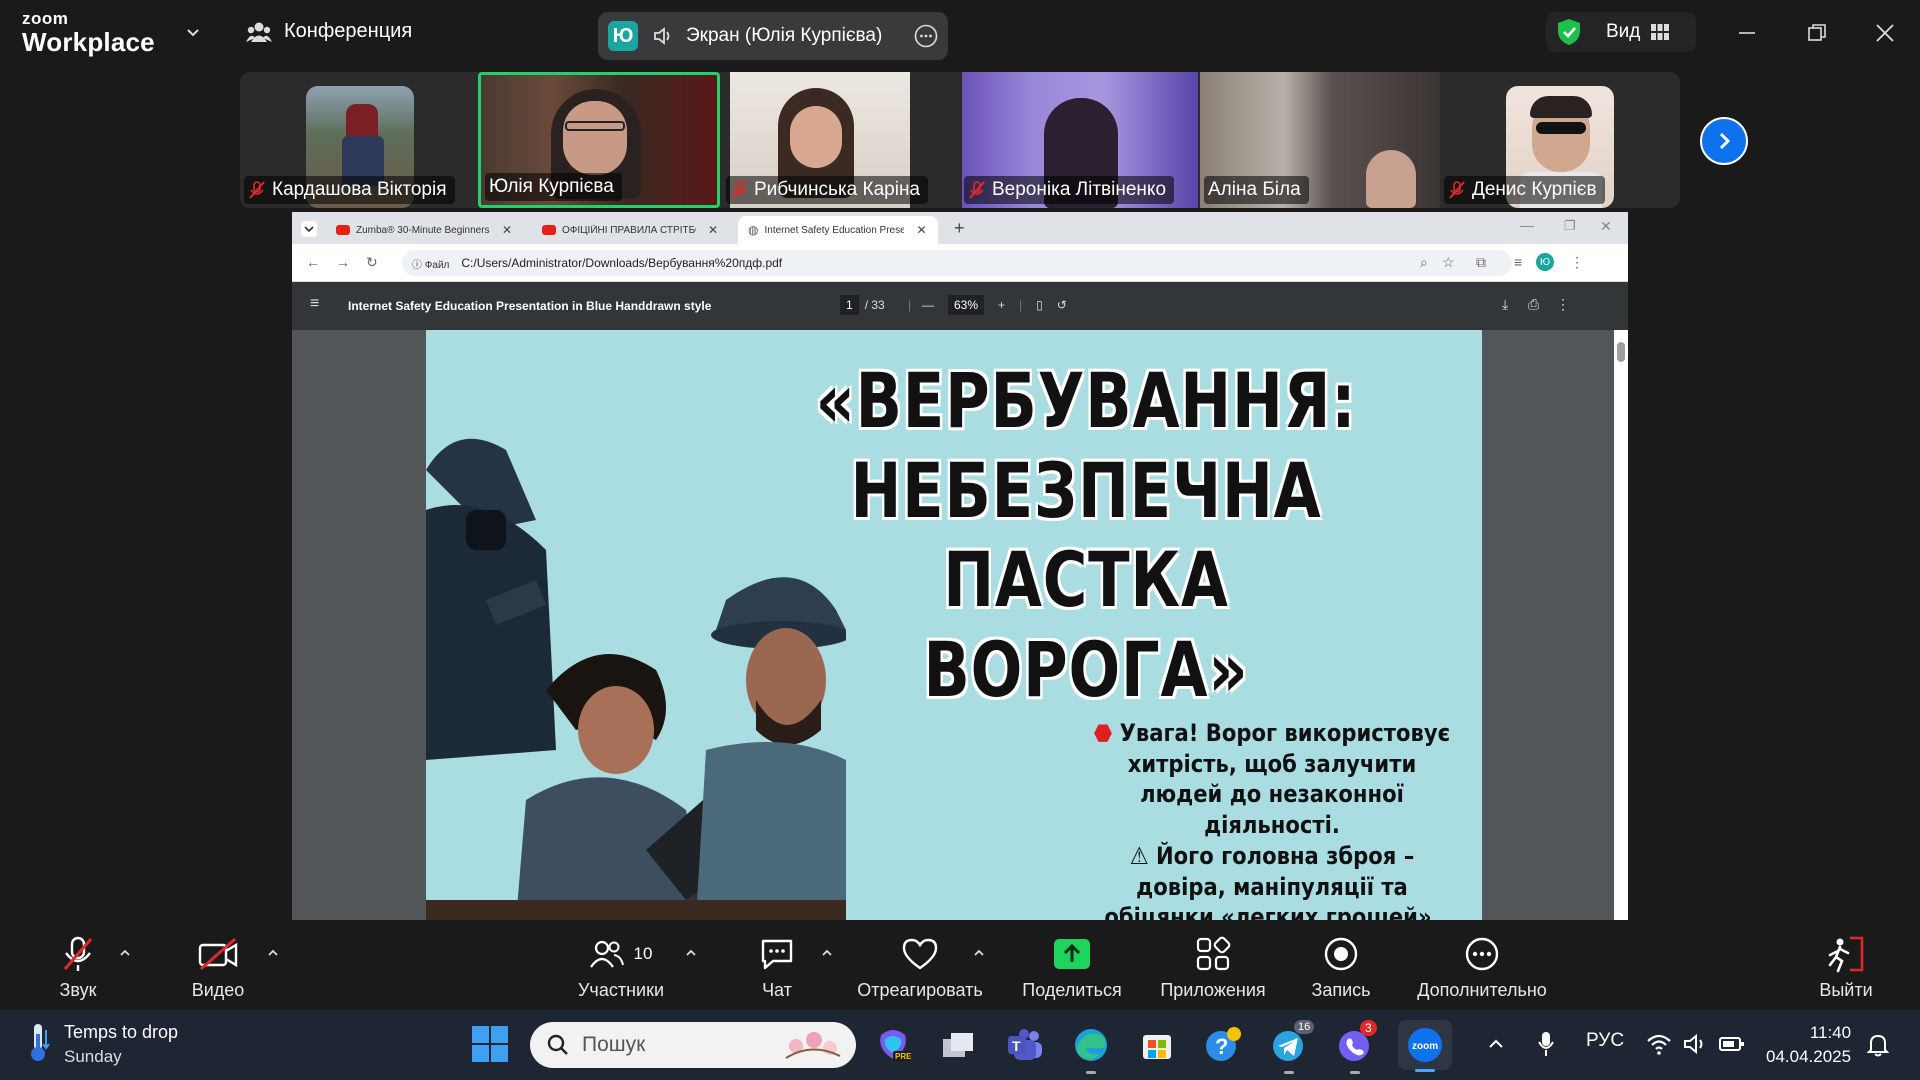 This screenshot has height=1080, width=1920. I want to click on chat-button: Чат, so click(777, 965).